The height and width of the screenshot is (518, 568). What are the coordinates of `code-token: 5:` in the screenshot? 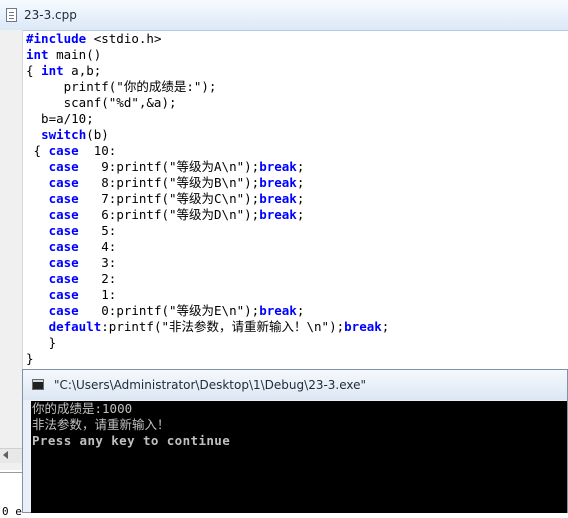 It's located at (97, 230).